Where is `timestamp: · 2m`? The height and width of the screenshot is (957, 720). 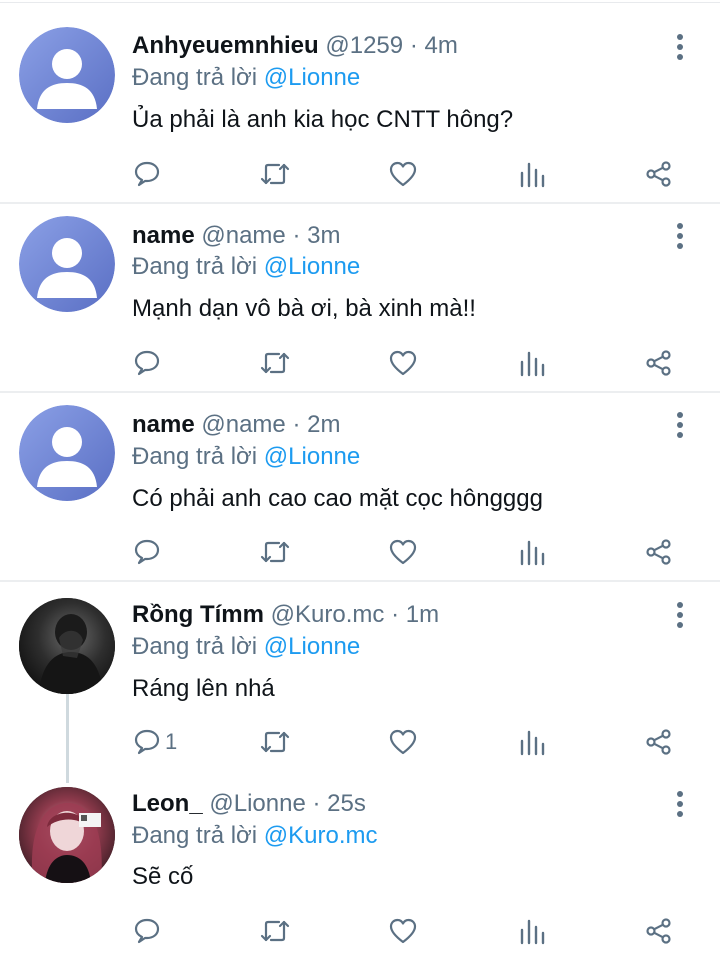
timestamp: · 2m is located at coordinates (316, 424).